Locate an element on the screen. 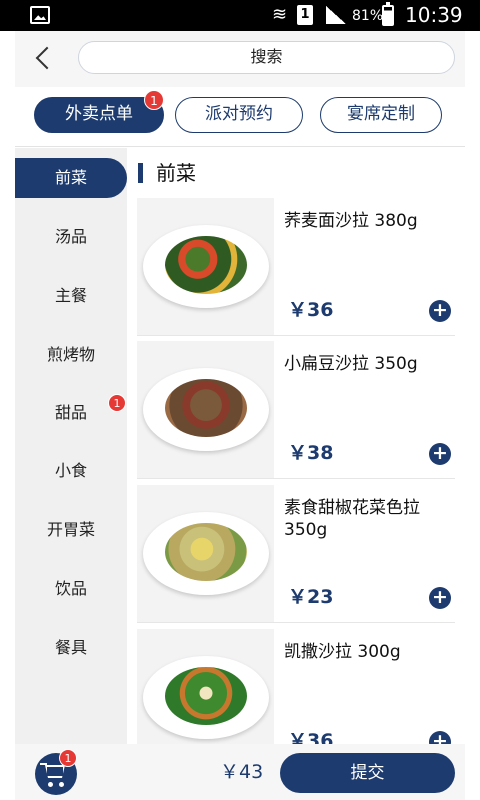  category-appetizers: 前菜 is located at coordinates (71, 178).